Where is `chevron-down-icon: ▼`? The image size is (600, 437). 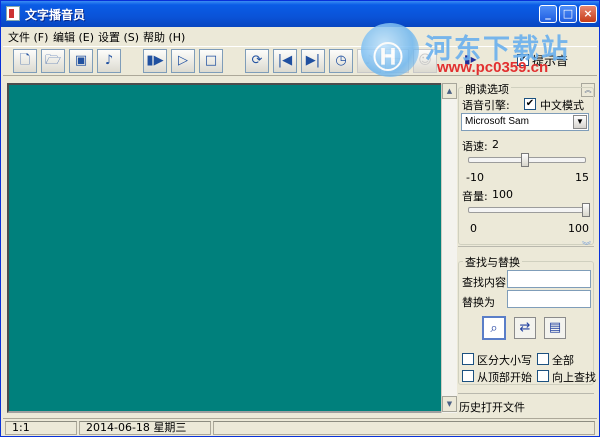
chevron-down-icon: ▼ is located at coordinates (580, 122).